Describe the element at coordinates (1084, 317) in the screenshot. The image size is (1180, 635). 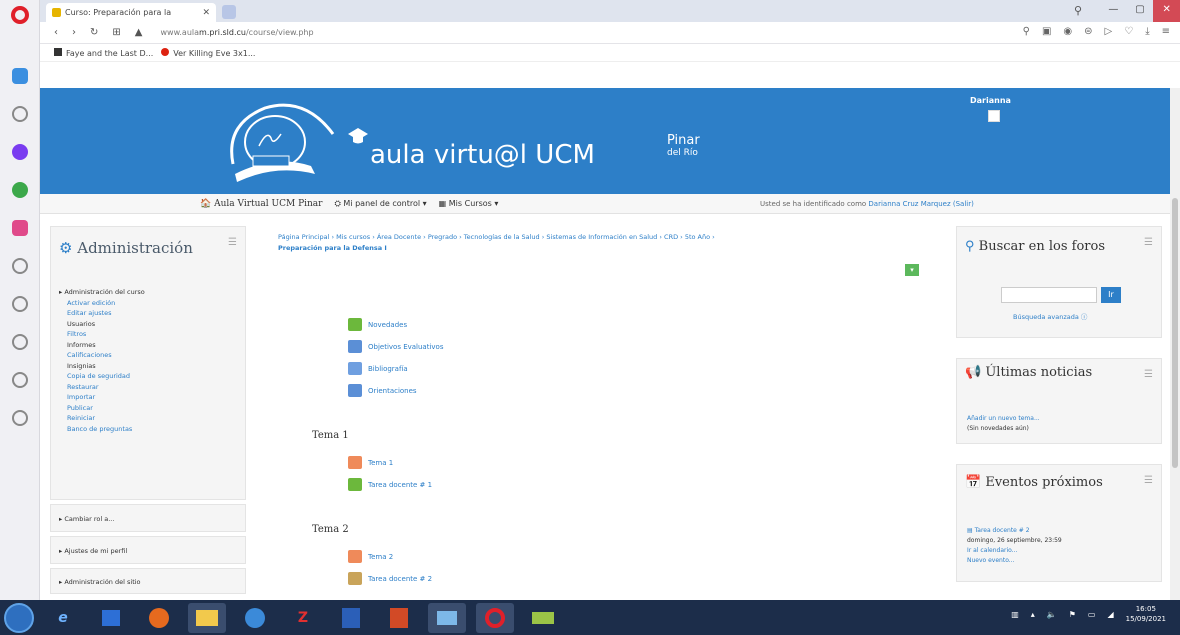
I see `help-icon: ⓘ` at that location.